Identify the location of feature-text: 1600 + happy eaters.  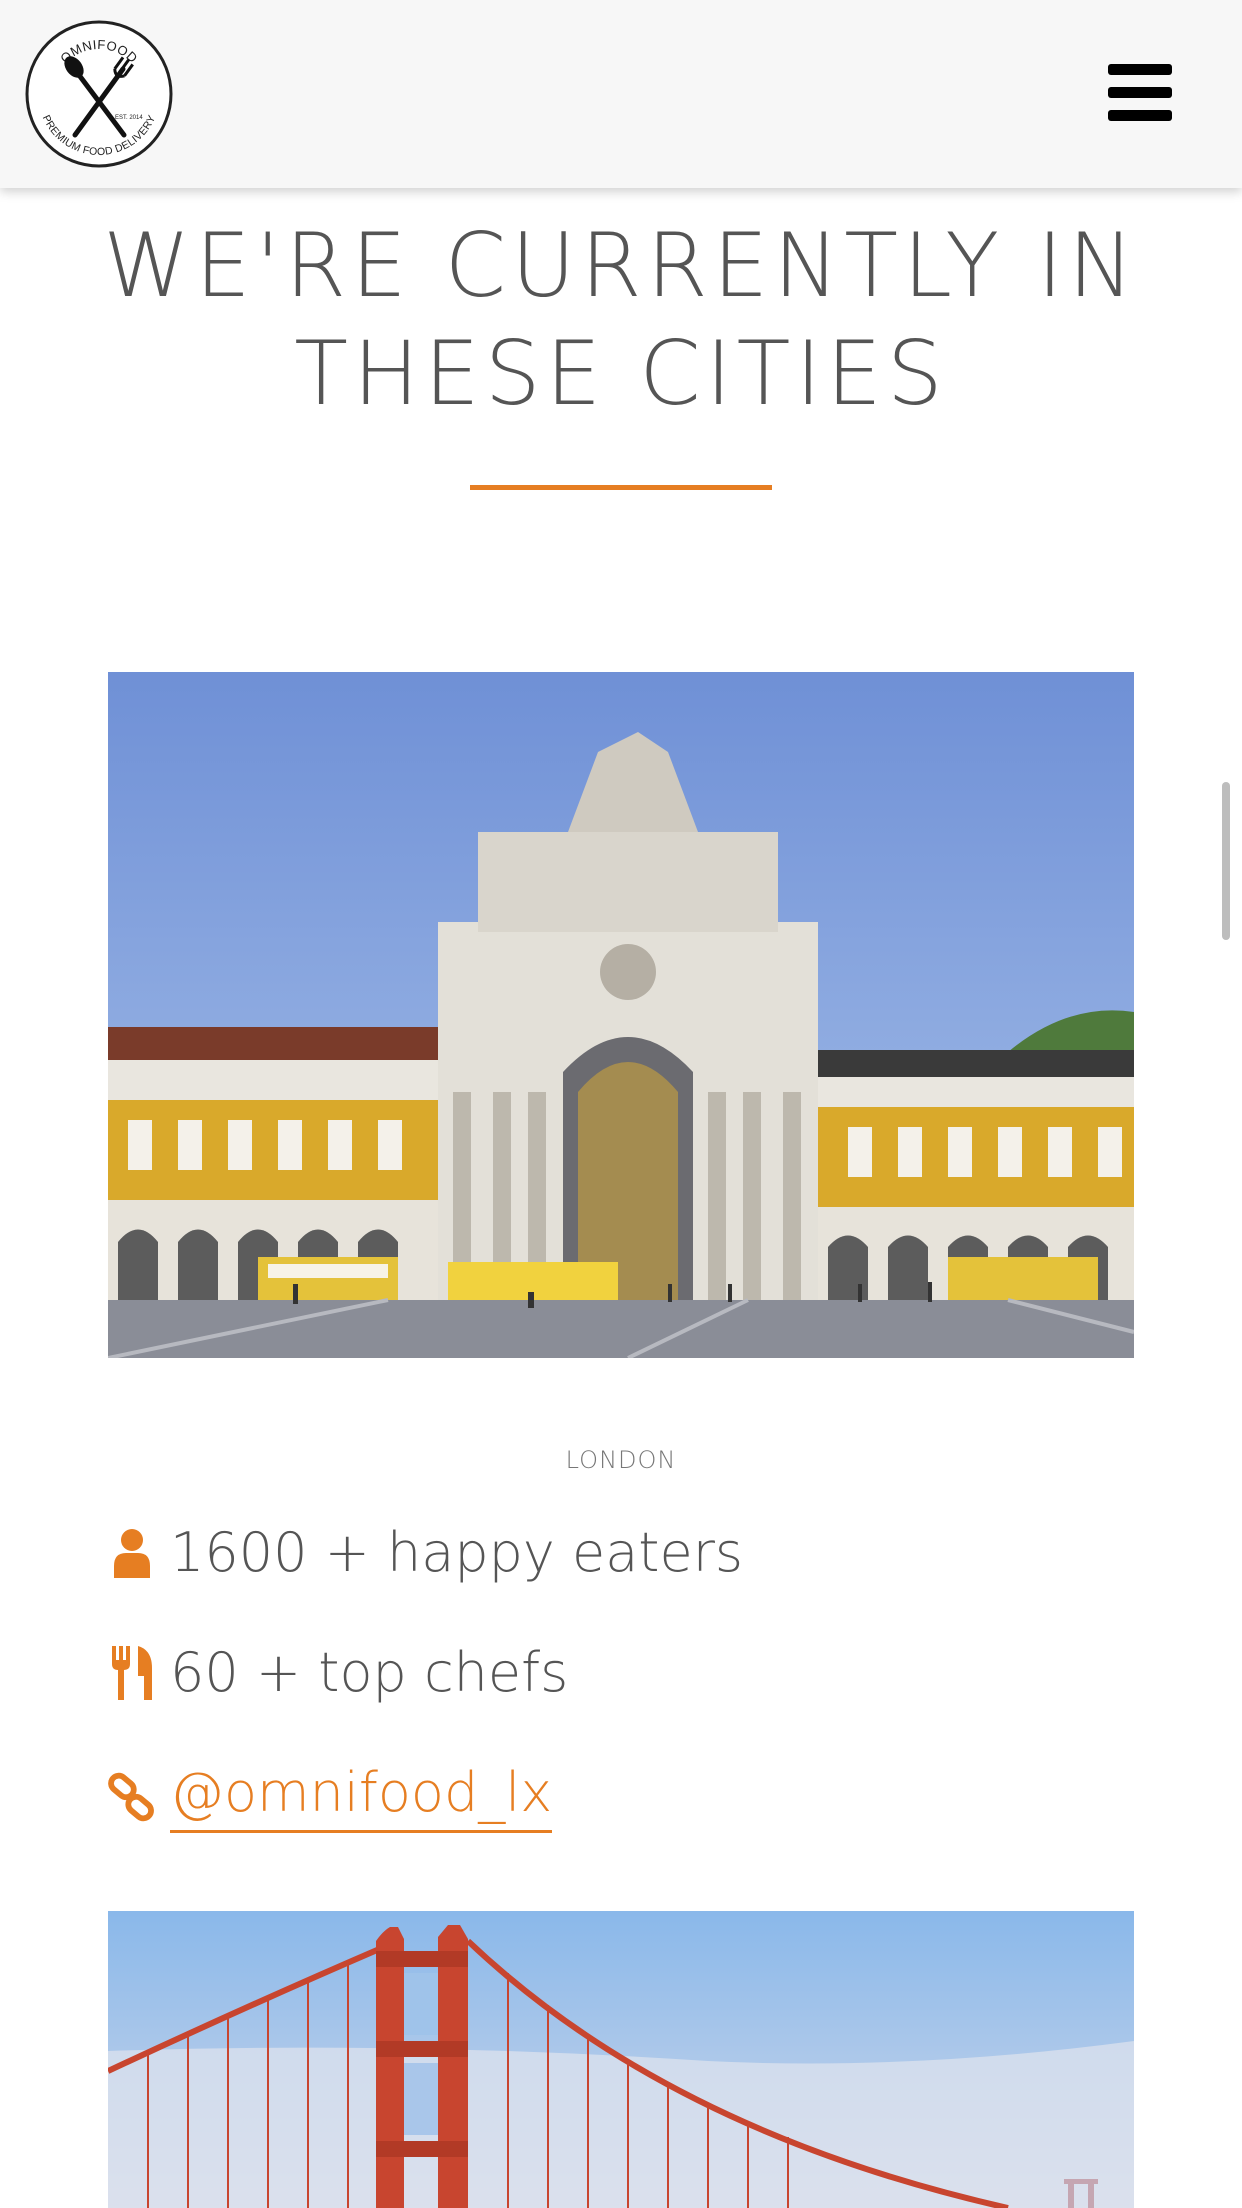
(457, 1552).